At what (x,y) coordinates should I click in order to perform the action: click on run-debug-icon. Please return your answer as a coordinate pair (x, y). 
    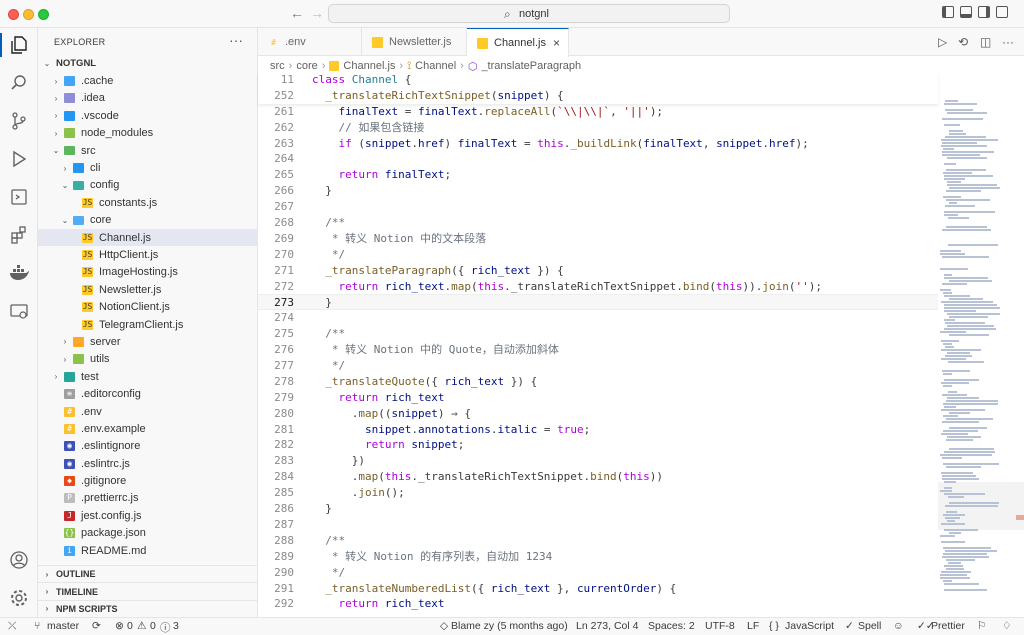
    Looking at the image, I should click on (19, 159).